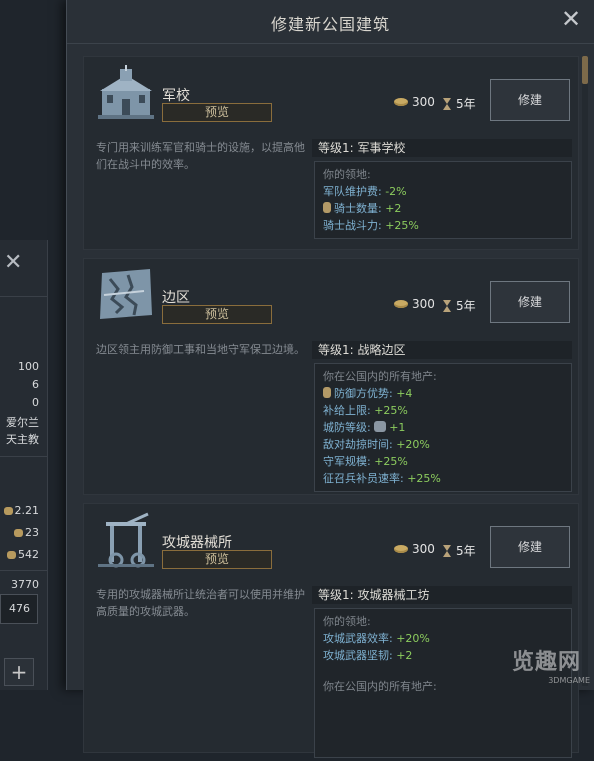  I want to click on effect-value: -2%, so click(395, 191).